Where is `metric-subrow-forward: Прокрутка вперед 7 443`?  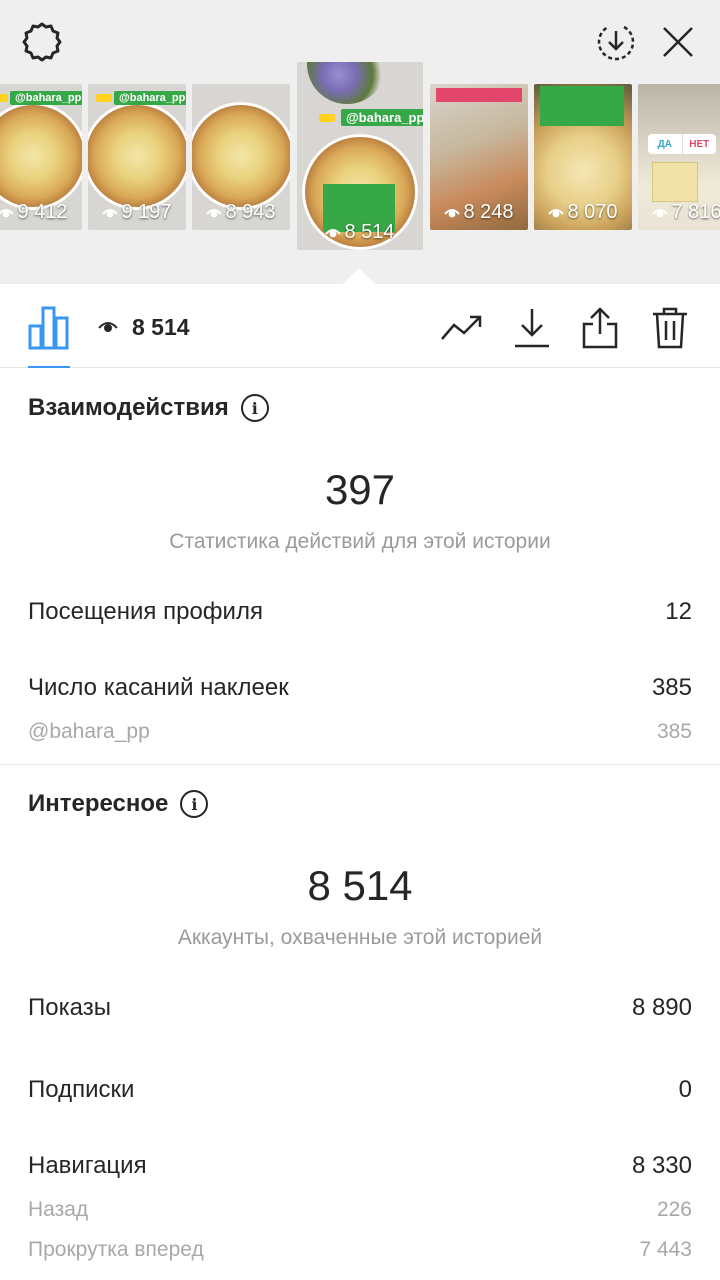
metric-subrow-forward: Прокрутка вперед 7 443 is located at coordinates (360, 1250).